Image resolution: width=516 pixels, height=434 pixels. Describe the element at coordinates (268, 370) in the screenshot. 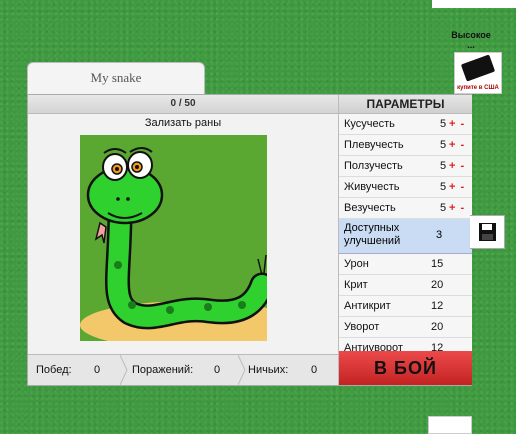

I see `draws-label: Ничьих:` at that location.